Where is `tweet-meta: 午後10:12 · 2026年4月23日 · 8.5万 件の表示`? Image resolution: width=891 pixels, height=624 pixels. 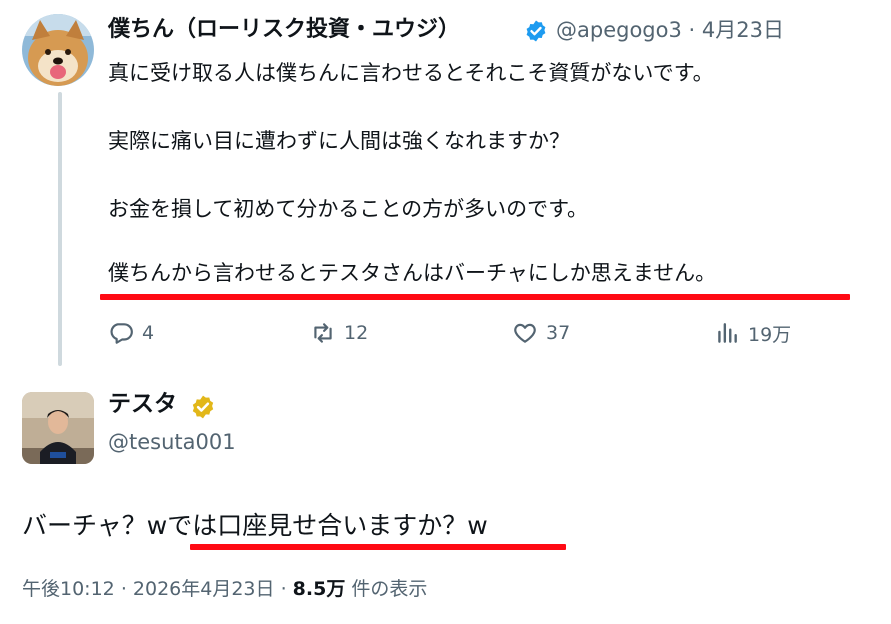 tweet-meta: 午後10:12 · 2026年4月23日 · 8.5万 件の表示 is located at coordinates (224, 589).